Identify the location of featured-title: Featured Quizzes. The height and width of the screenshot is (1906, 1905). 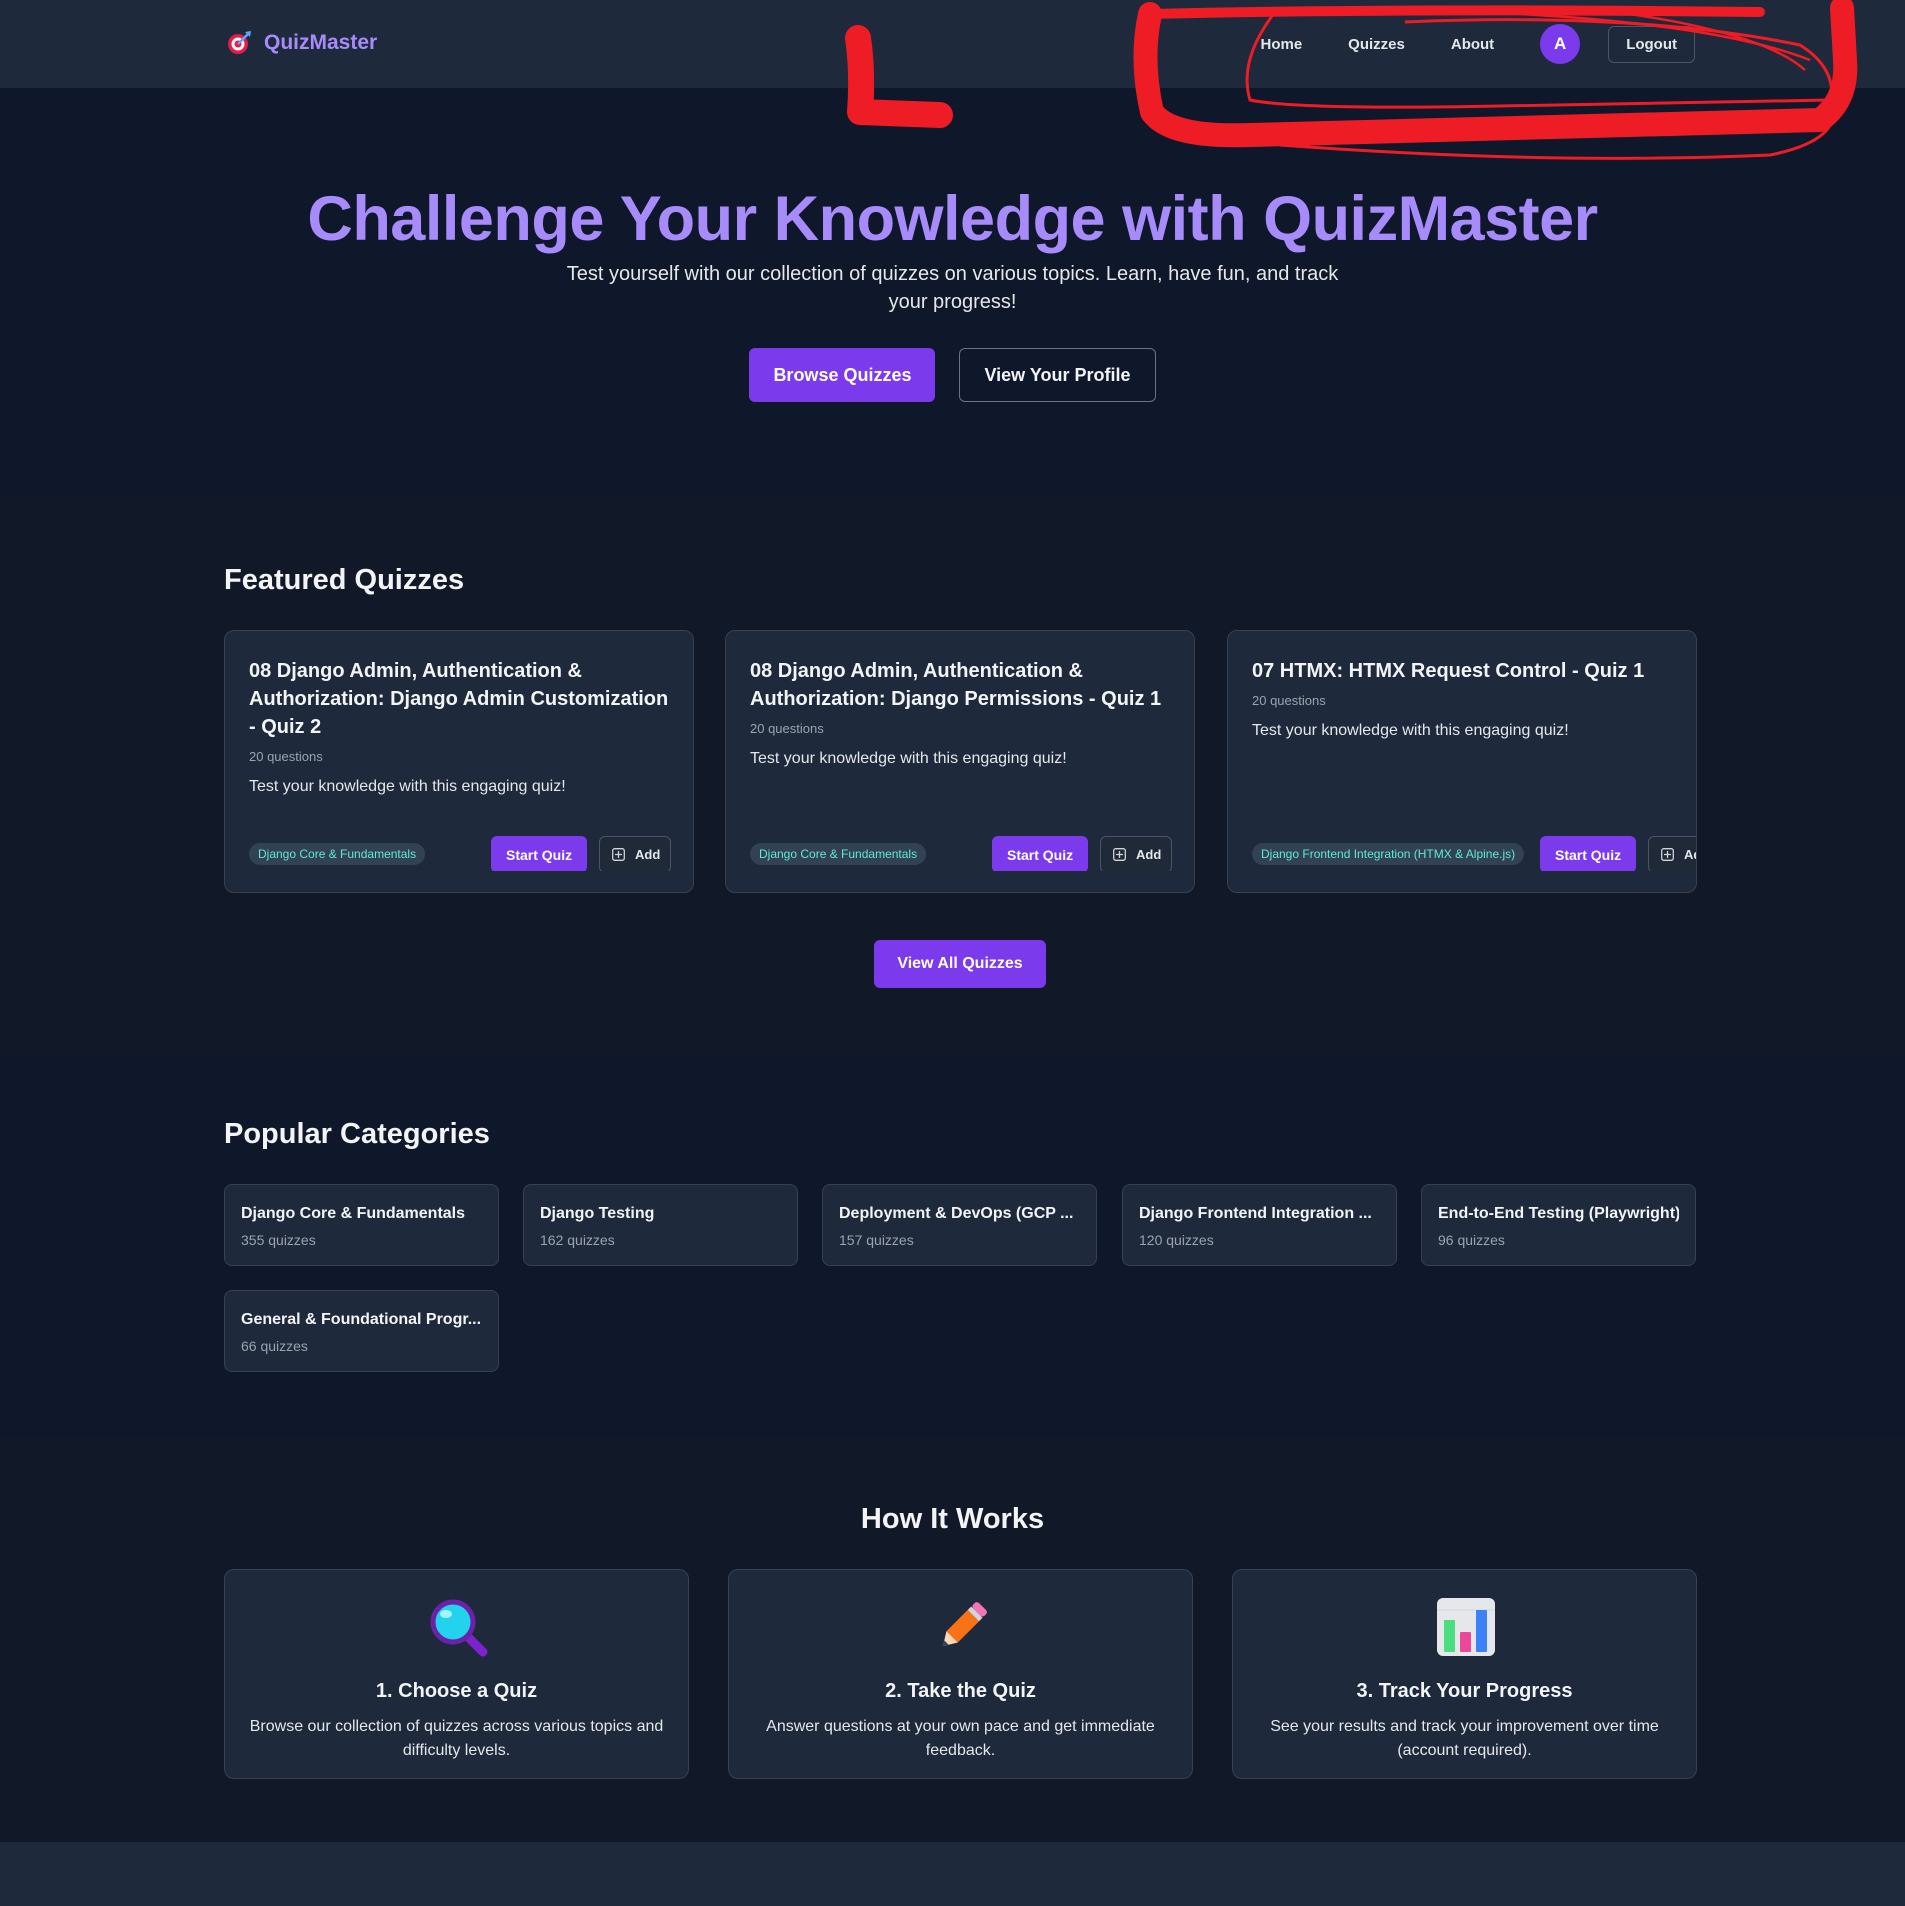
(344, 580).